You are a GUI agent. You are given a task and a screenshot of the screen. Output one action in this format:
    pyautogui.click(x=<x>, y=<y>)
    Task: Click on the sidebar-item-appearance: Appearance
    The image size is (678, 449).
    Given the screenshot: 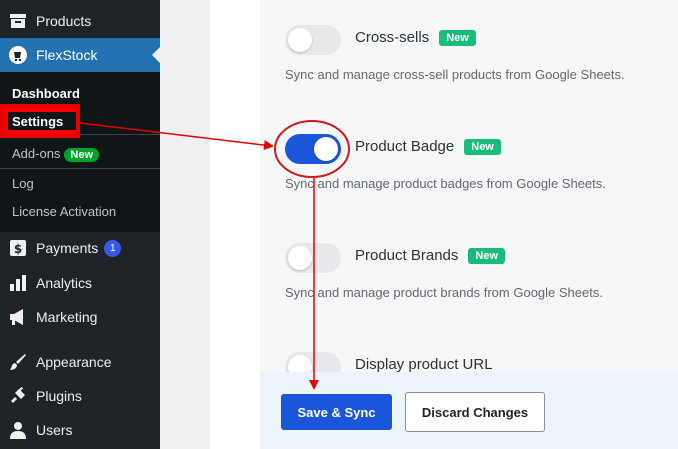 What is the action you would take?
    pyautogui.click(x=80, y=362)
    